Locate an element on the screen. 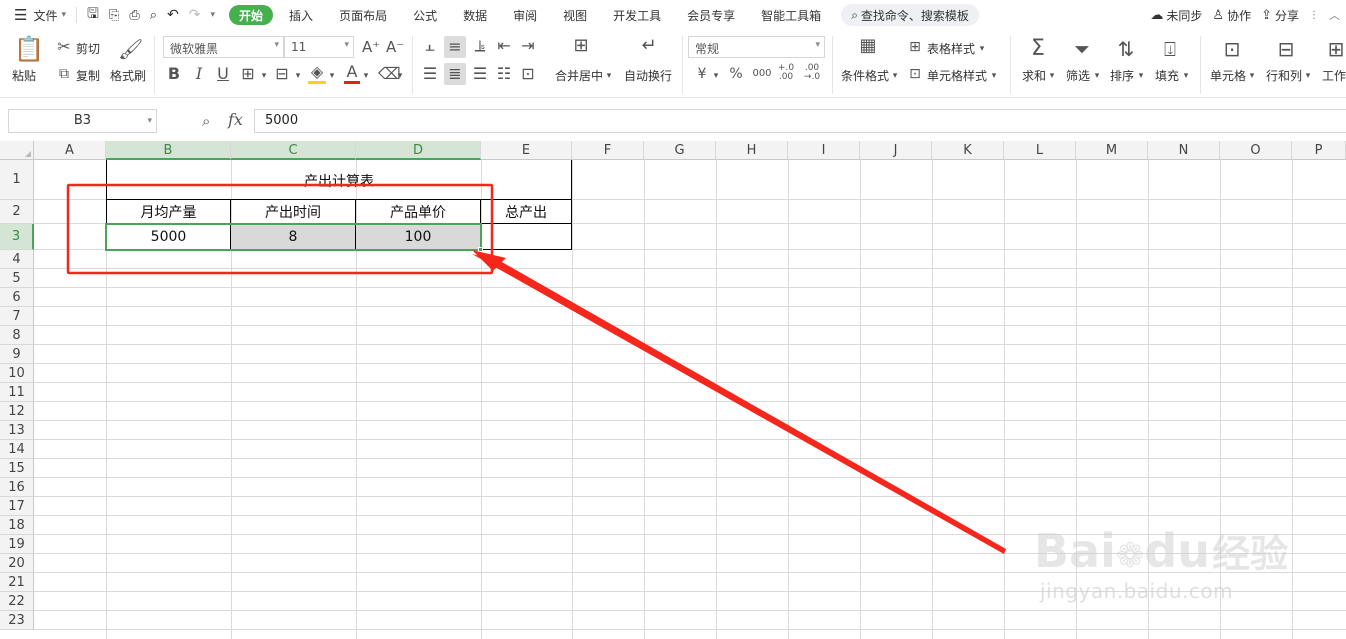  sort-icon: ⇅ is located at coordinates (1126, 49).